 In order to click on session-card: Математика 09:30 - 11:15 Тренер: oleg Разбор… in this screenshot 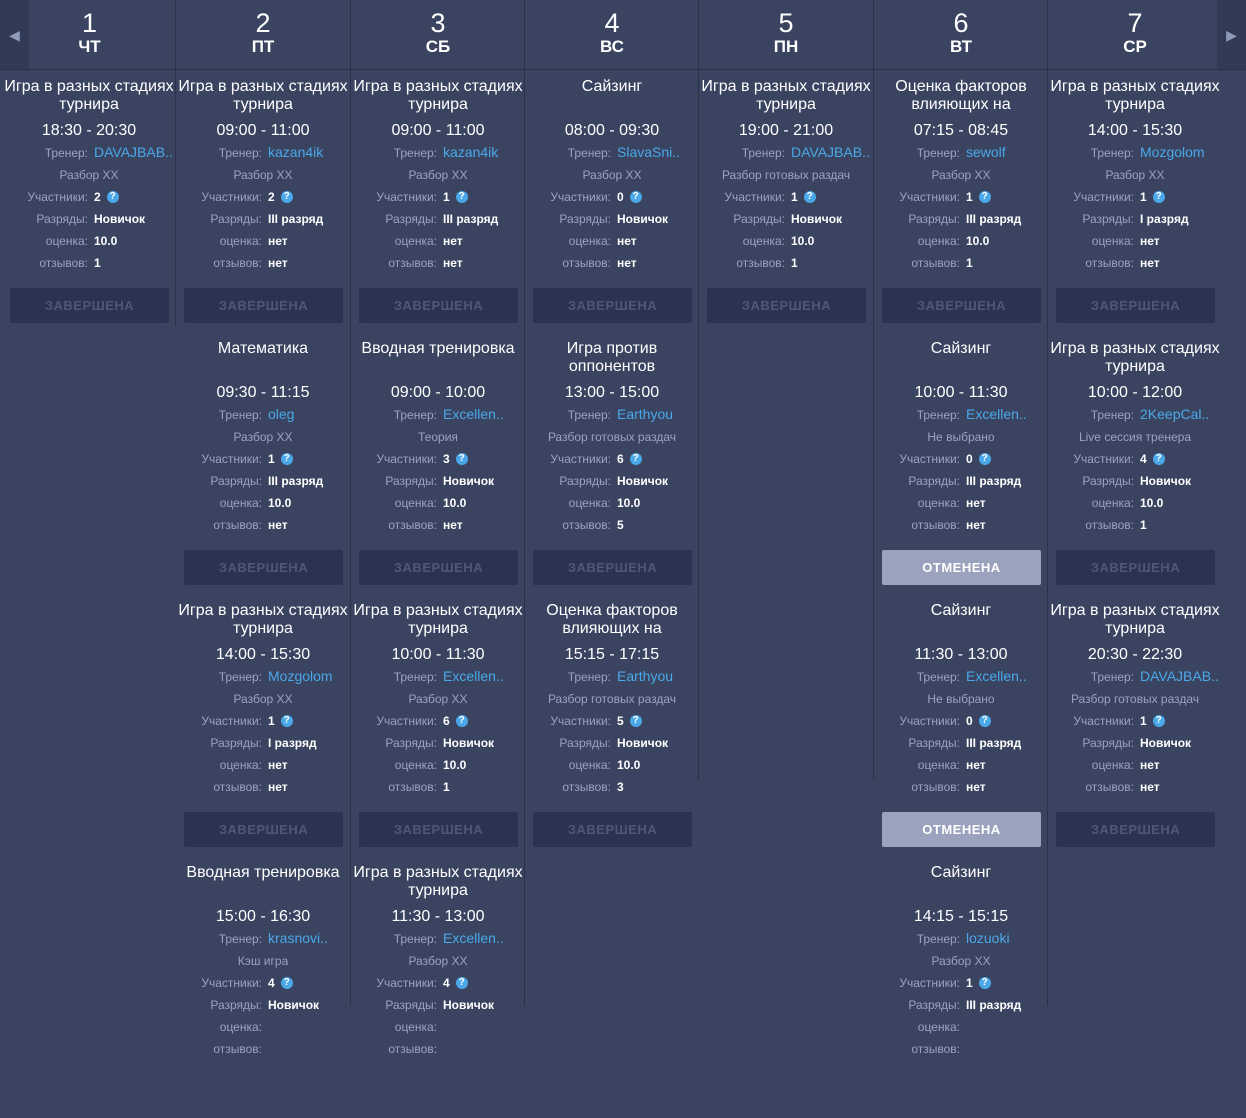, I will do `click(263, 463)`.